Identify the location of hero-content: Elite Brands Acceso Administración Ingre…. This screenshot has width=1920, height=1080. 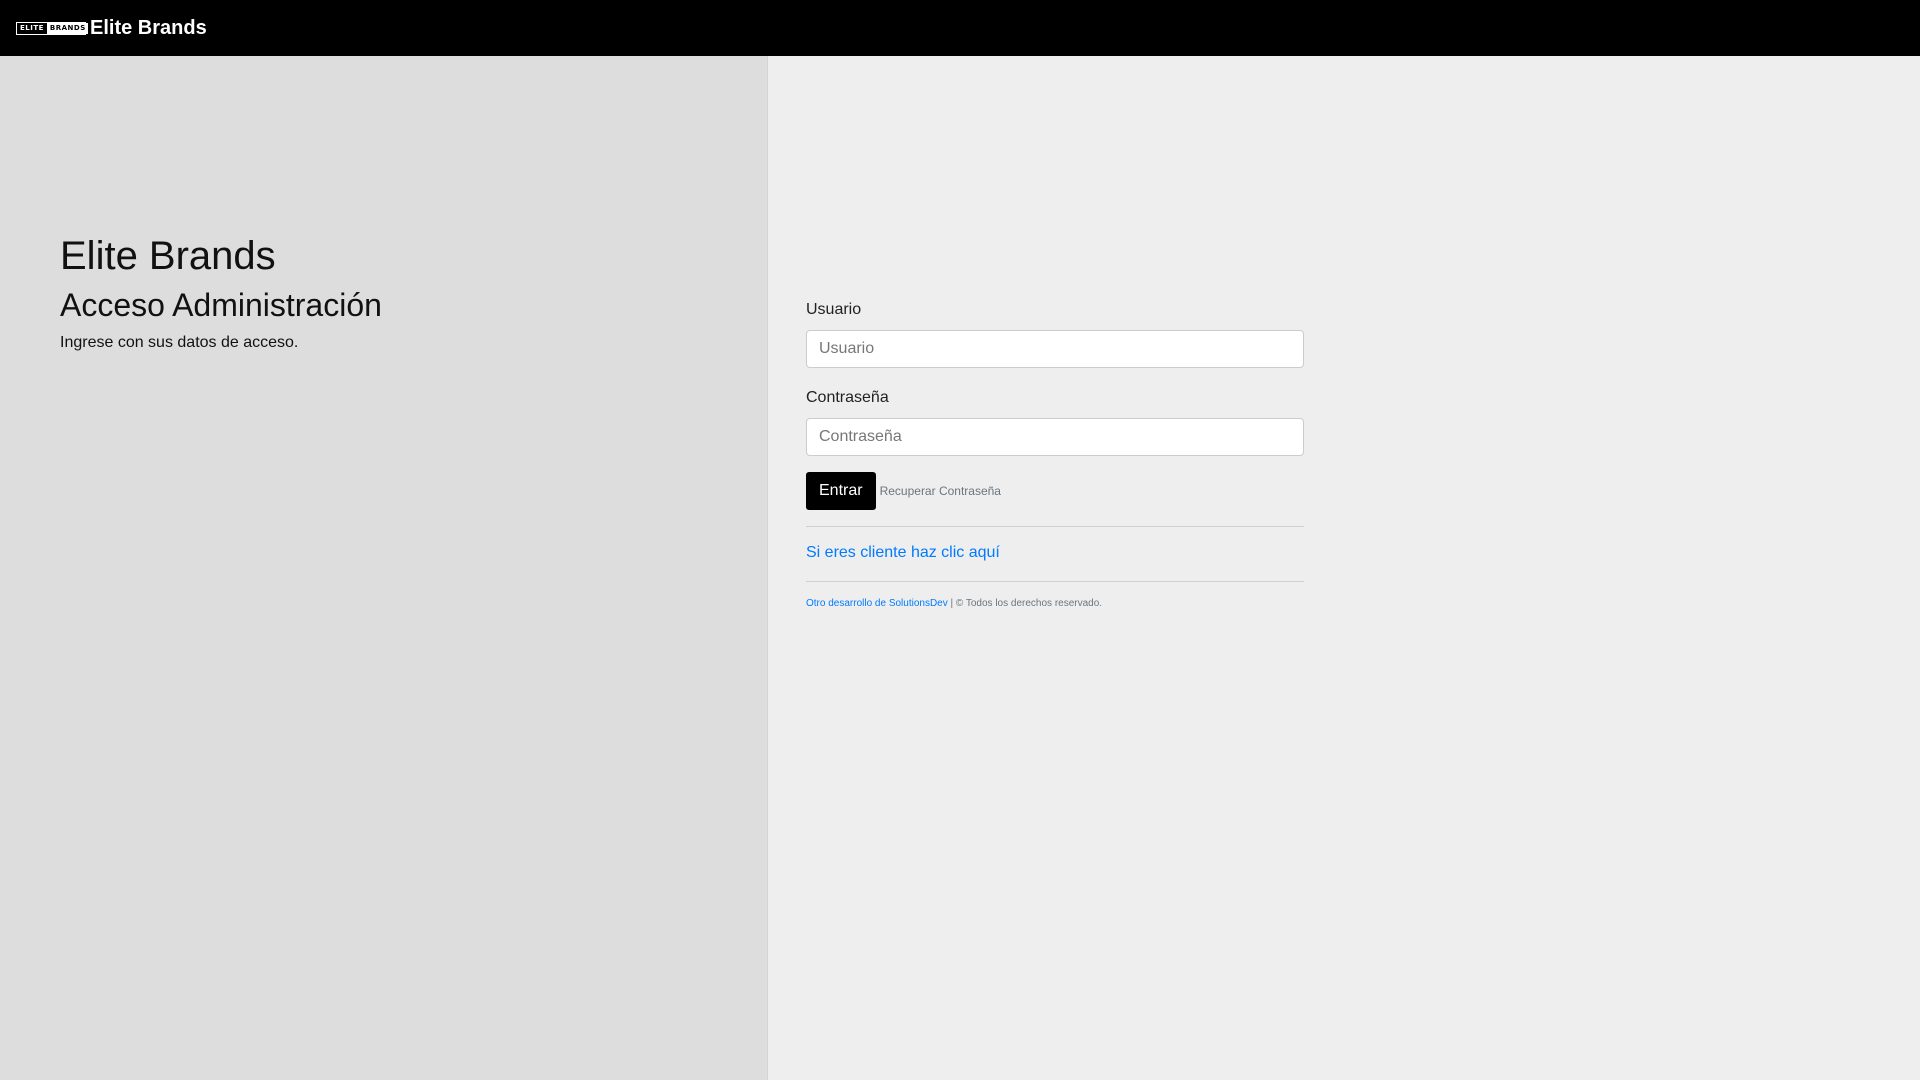
(221, 293).